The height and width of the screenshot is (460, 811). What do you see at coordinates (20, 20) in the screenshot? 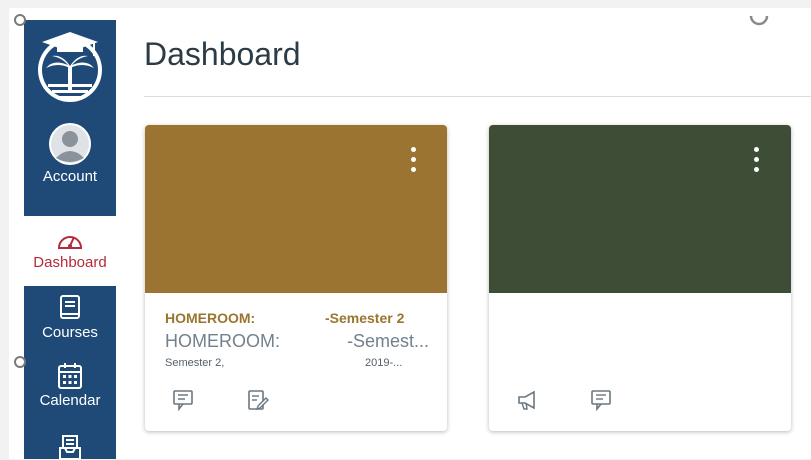
I see `edge-ring-top` at bounding box center [20, 20].